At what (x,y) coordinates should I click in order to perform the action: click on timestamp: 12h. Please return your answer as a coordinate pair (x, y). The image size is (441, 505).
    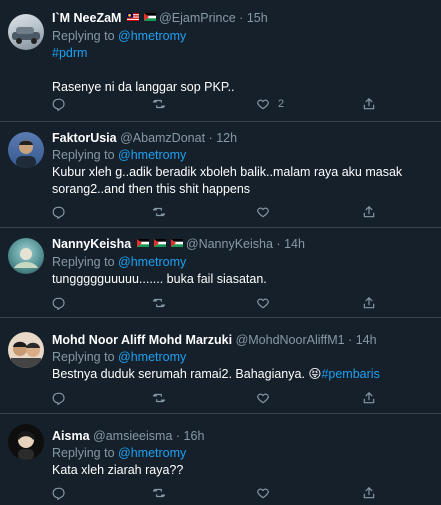
    Looking at the image, I should click on (226, 138).